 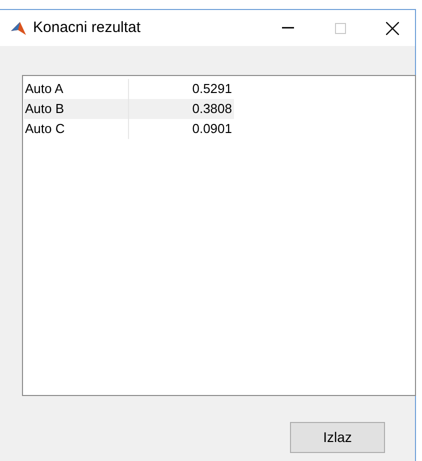 I want to click on table-cell-text: 0.3808, so click(x=212, y=109).